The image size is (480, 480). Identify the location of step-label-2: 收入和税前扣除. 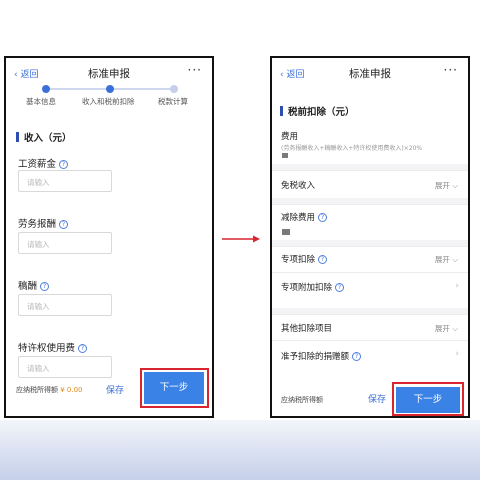
(108, 101).